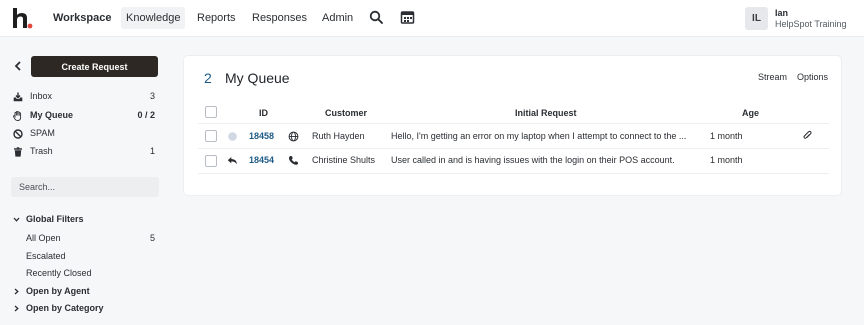 The height and width of the screenshot is (325, 864). I want to click on filter-recently-closed: Recently Closed, so click(92, 275).